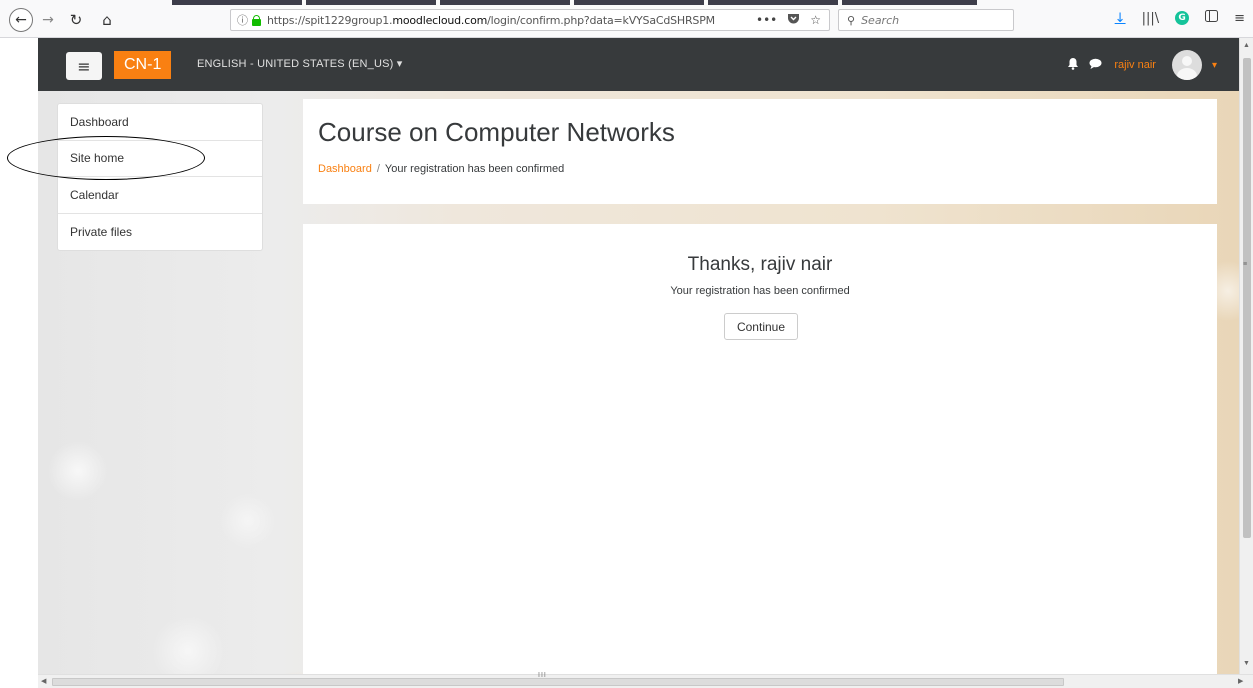 This screenshot has height=688, width=1253. Describe the element at coordinates (43, 681) in the screenshot. I see `scroll-left-icon: ◀` at that location.